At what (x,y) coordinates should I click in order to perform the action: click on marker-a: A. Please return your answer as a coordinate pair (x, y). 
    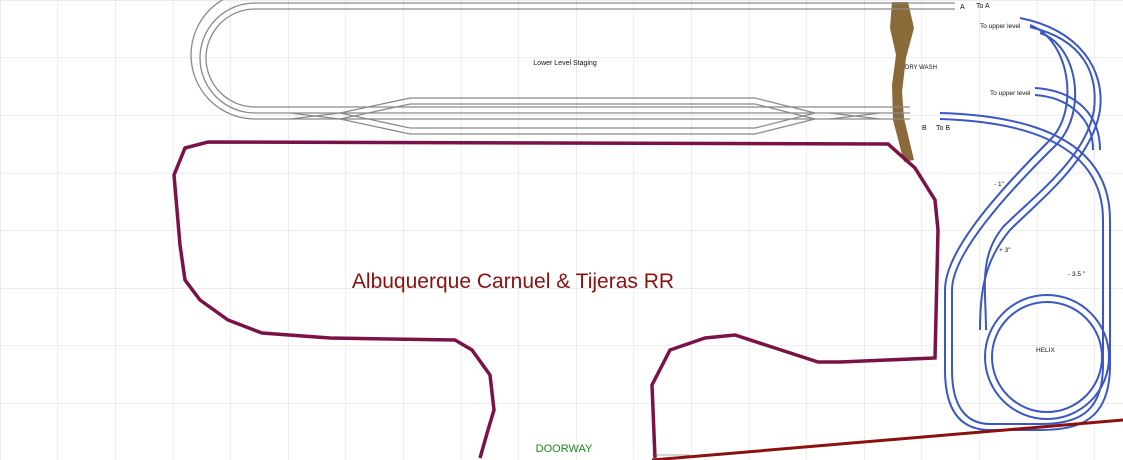
    Looking at the image, I should click on (962, 7).